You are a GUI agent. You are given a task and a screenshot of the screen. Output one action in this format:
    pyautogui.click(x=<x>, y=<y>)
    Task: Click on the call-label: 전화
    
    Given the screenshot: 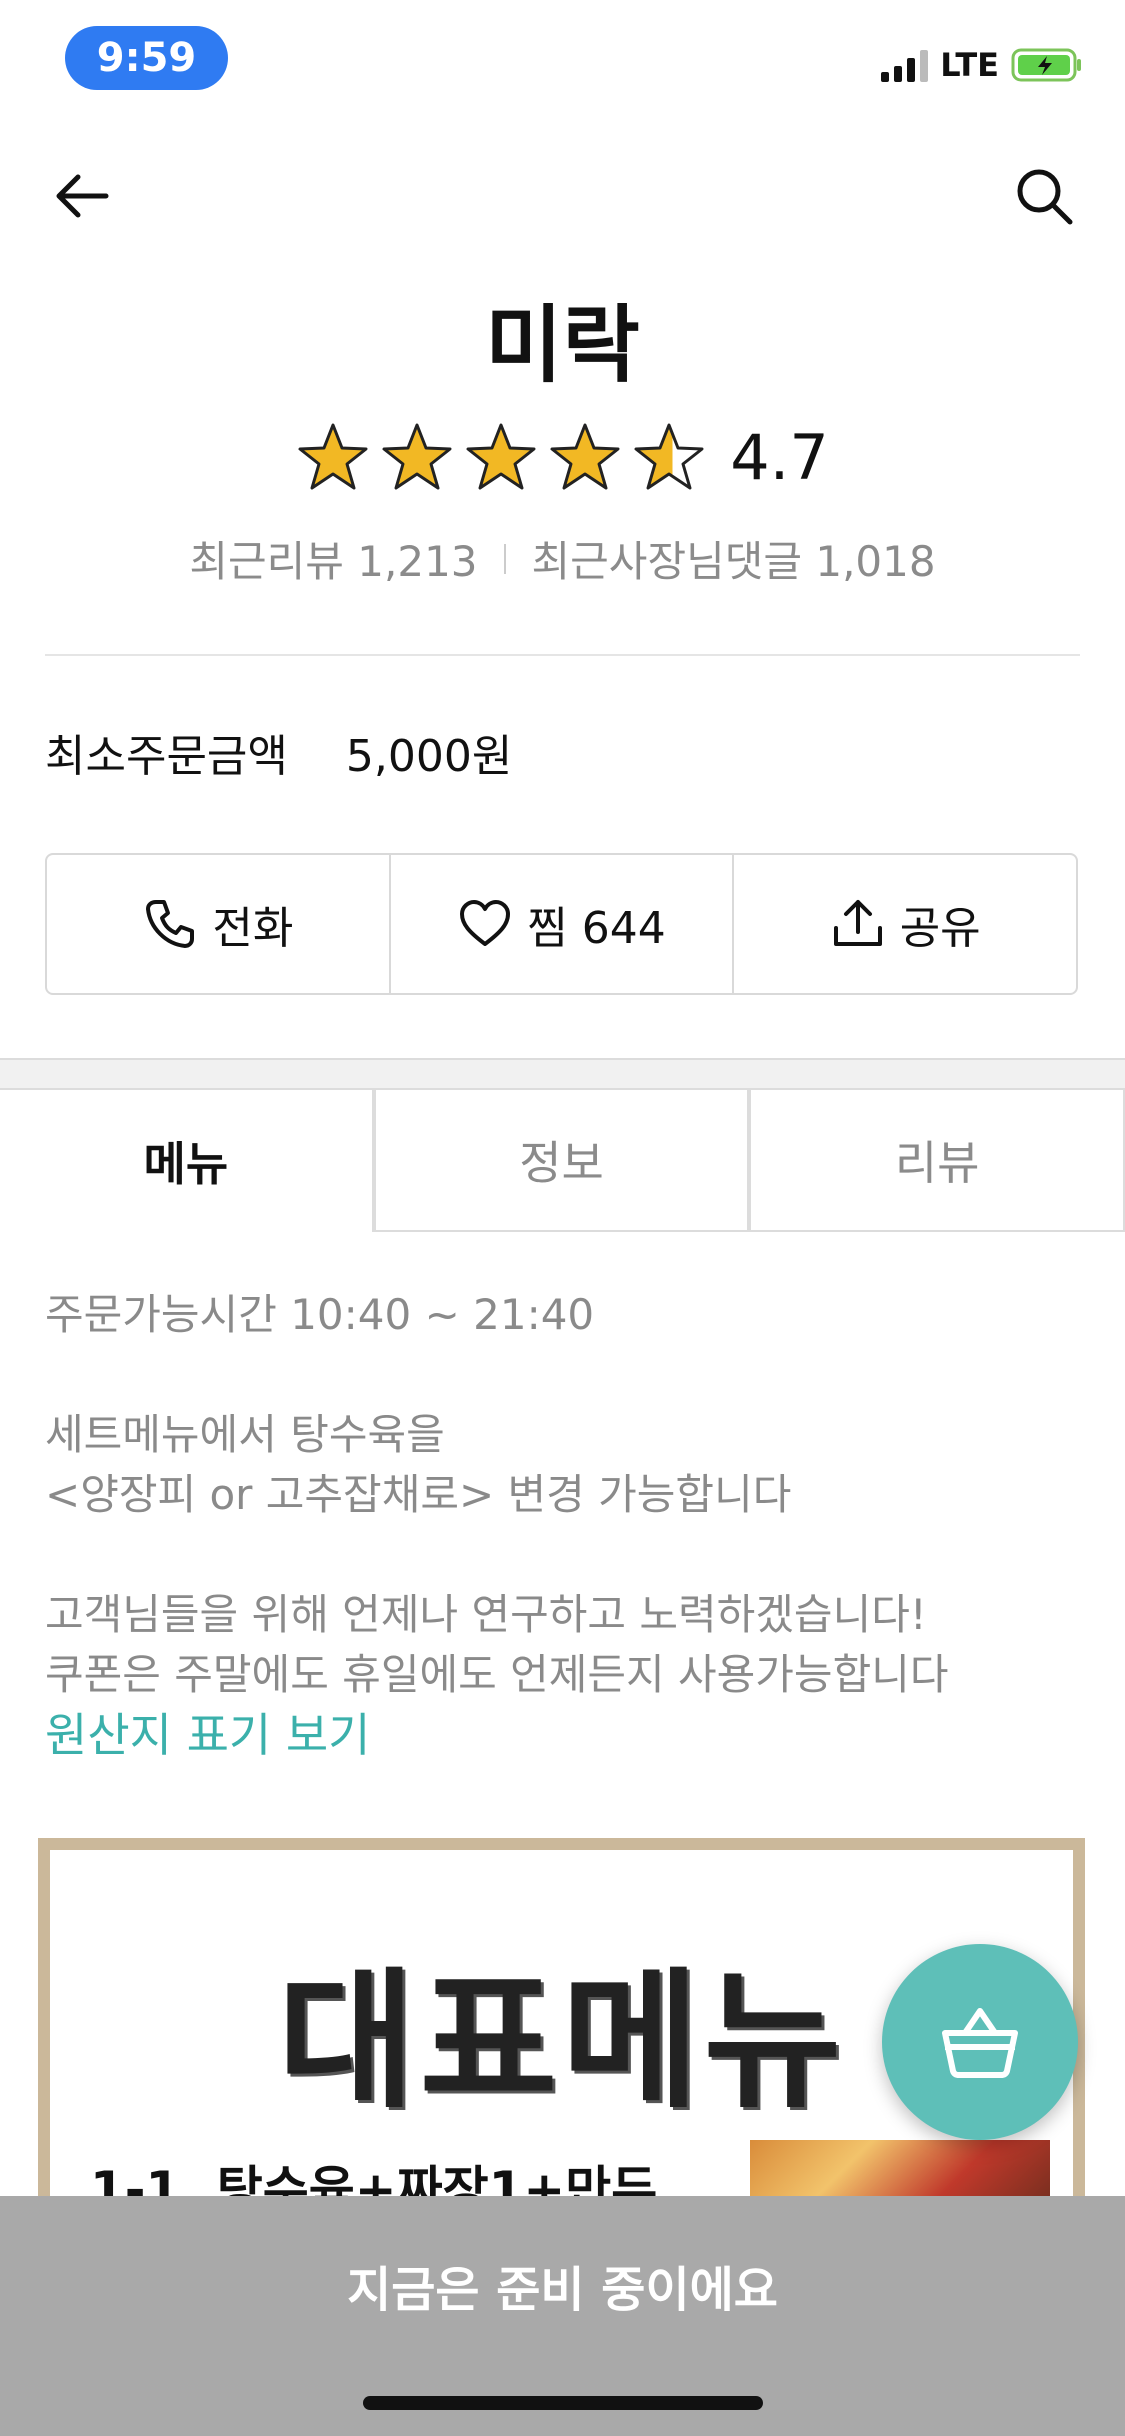 What is the action you would take?
    pyautogui.click(x=253, y=928)
    